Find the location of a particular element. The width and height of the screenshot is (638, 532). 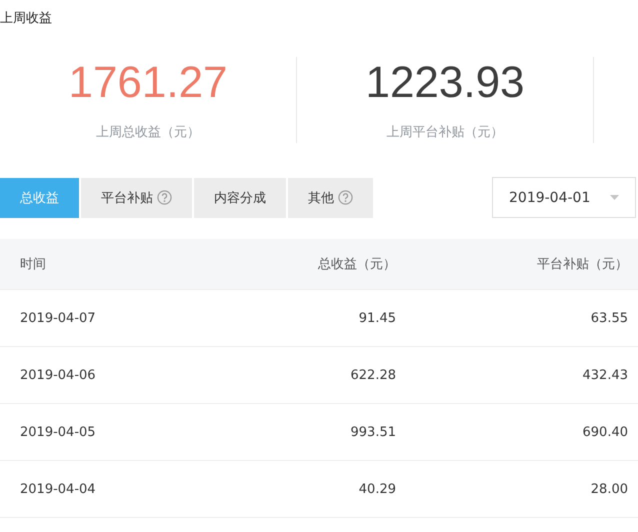

column-header: 时间 is located at coordinates (32, 264).